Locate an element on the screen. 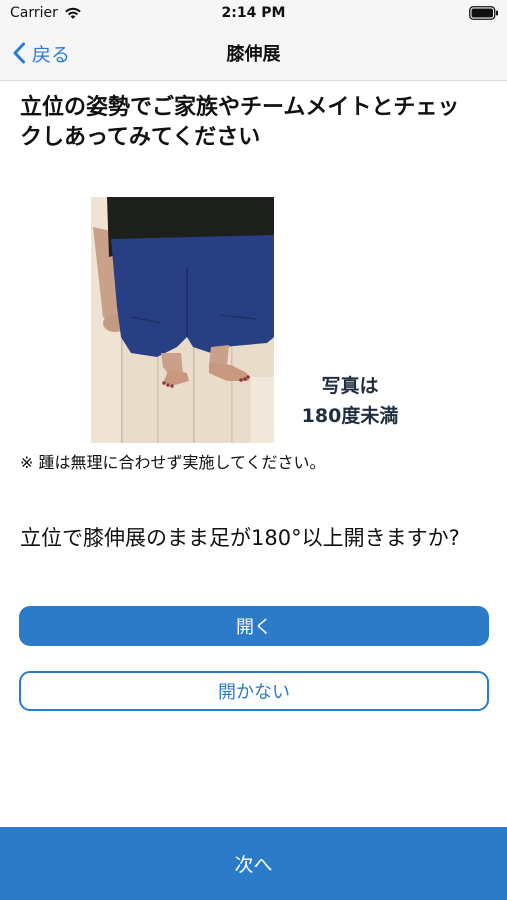  page-title: 膝伸展 is located at coordinates (253, 54).